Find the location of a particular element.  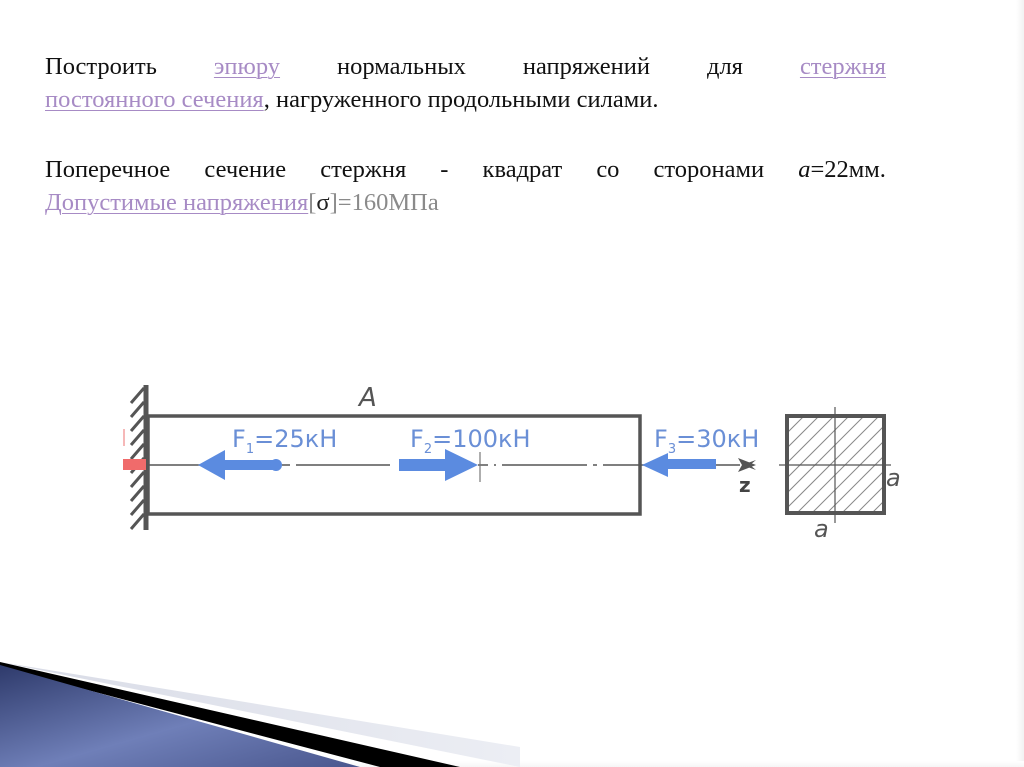

cross-section-outline is located at coordinates (835, 464).